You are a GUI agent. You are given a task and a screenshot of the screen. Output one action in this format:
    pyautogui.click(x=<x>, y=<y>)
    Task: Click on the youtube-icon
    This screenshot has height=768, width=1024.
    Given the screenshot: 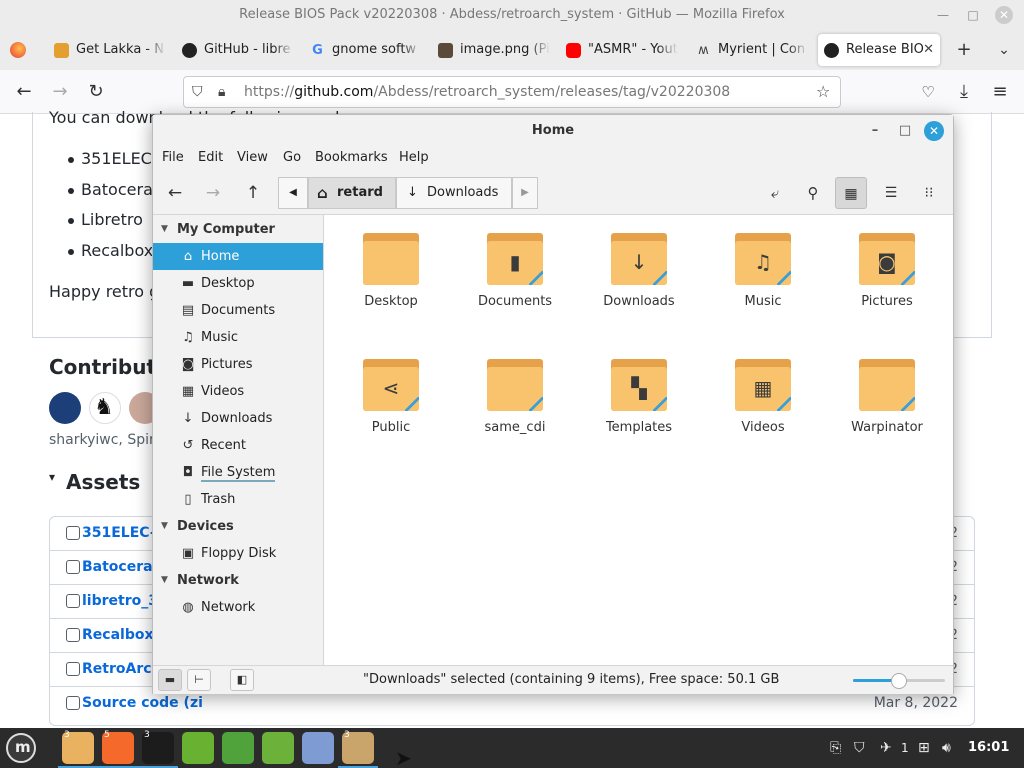 What is the action you would take?
    pyautogui.click(x=573, y=50)
    